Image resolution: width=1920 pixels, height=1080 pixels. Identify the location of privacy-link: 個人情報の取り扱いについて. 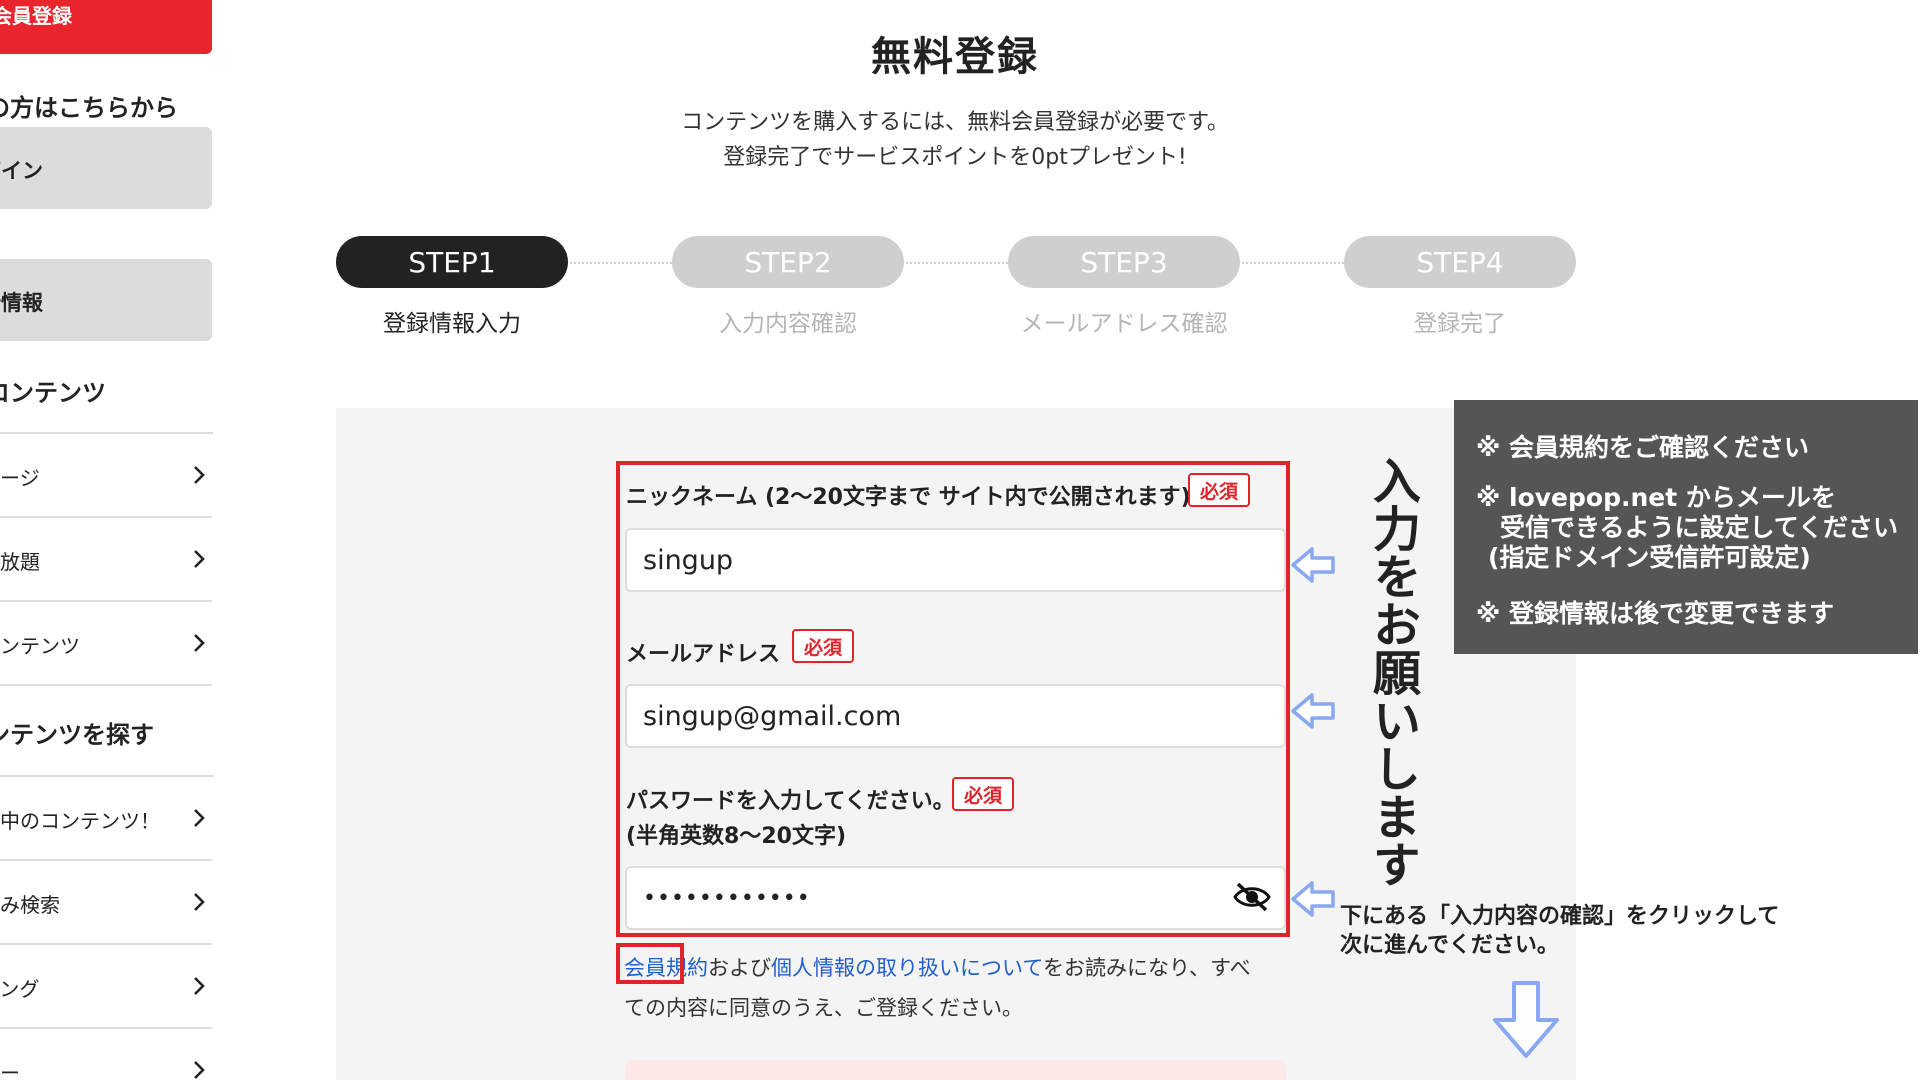
(907, 968).